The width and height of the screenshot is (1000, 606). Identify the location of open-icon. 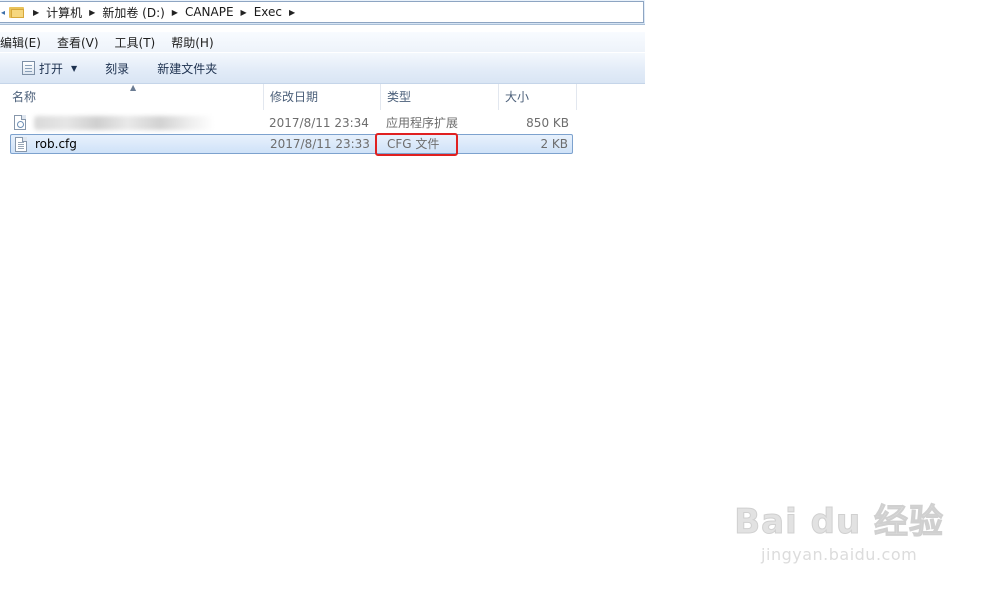
(28, 68).